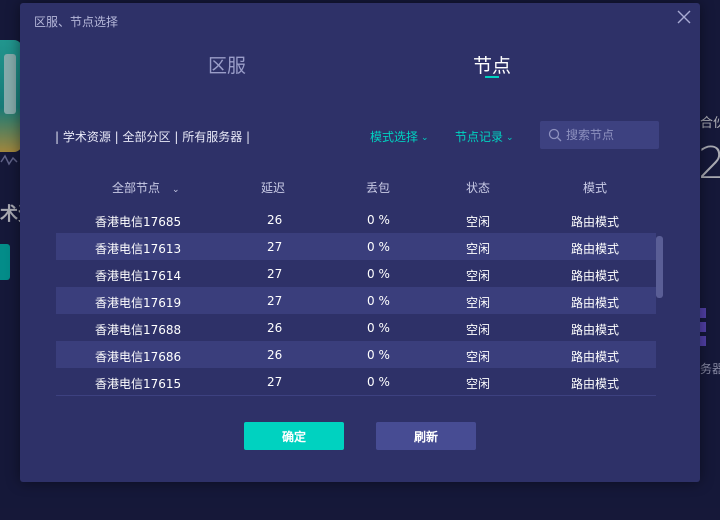  Describe the element at coordinates (611, 135) in the screenshot. I see `search-input` at that location.